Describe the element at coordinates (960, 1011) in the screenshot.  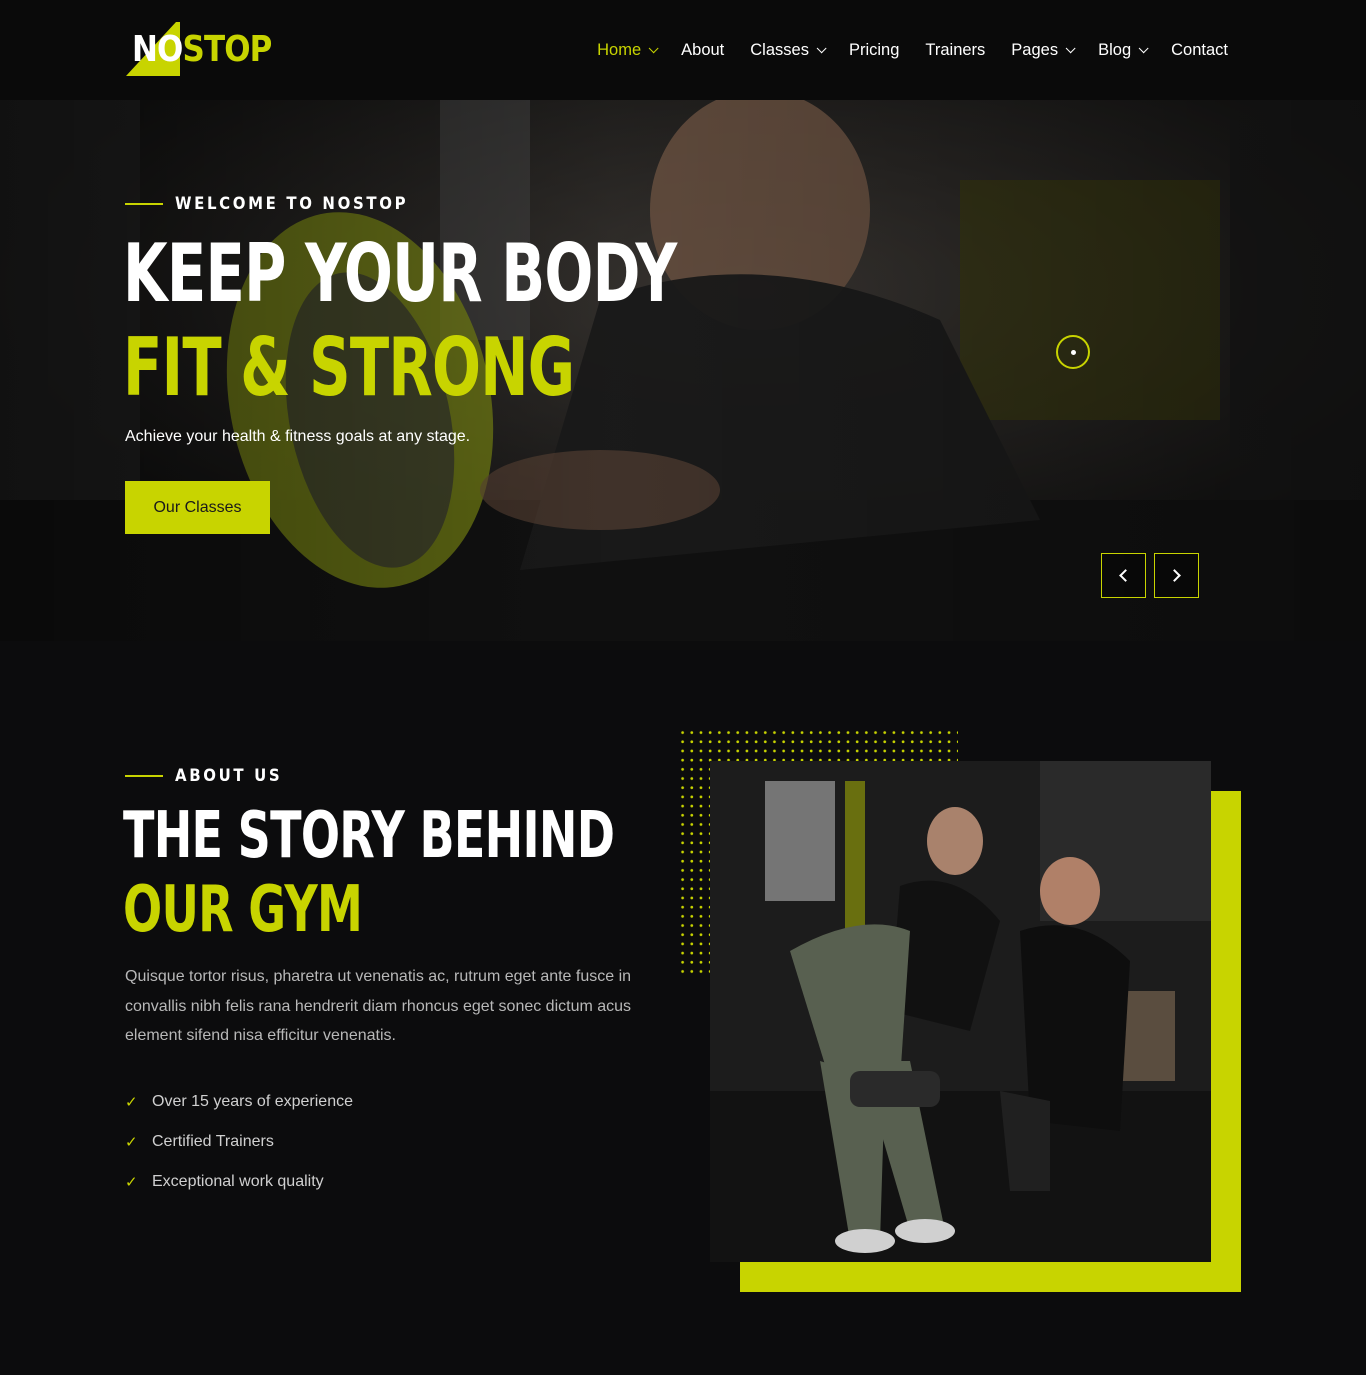
I see `about-image` at that location.